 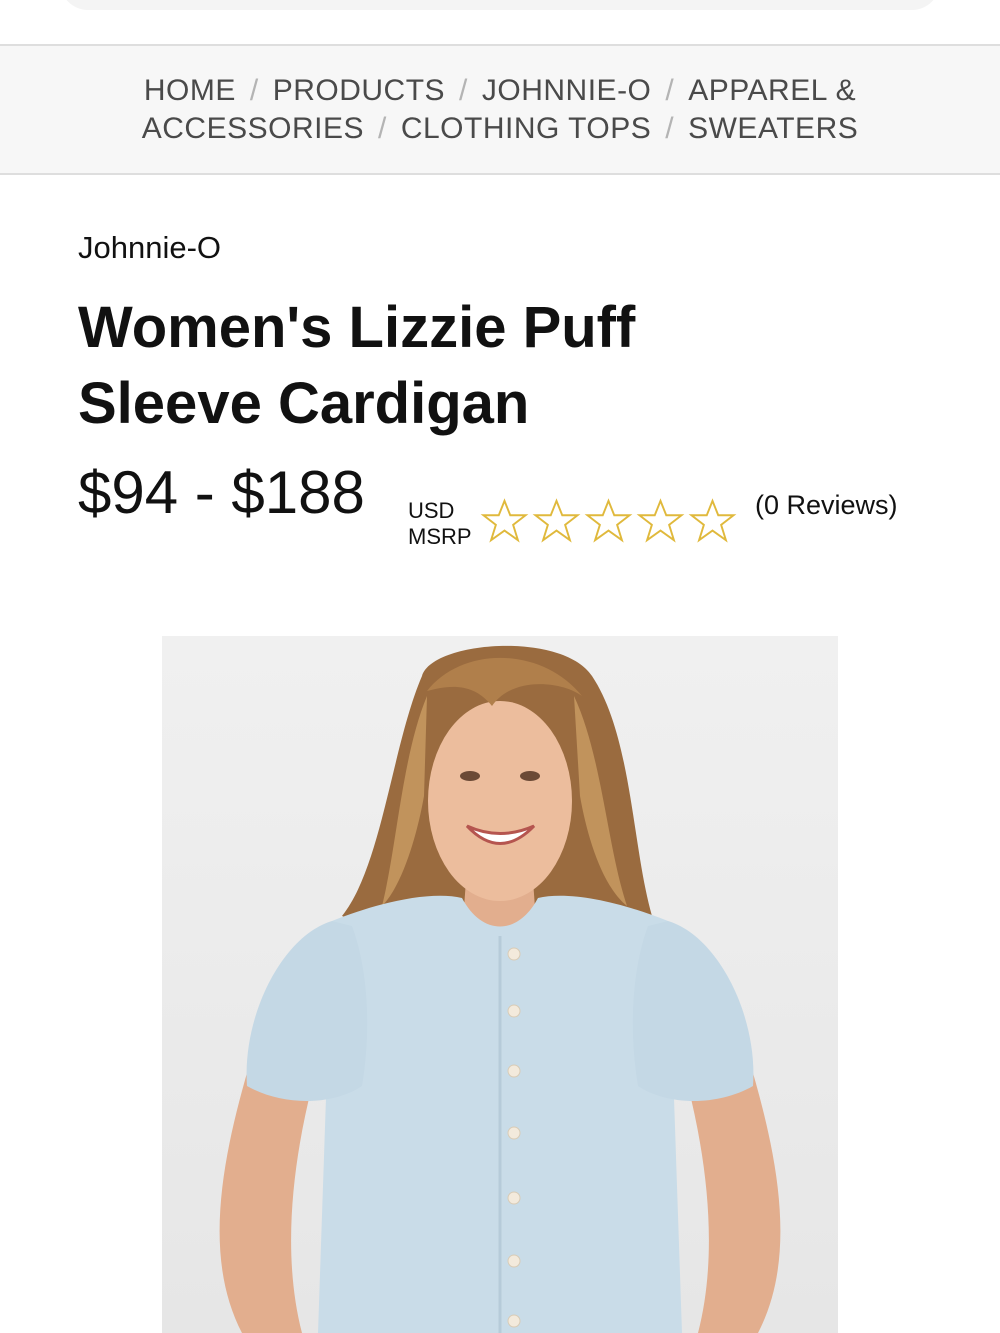 I want to click on price-range: $94 - $188, so click(x=221, y=492).